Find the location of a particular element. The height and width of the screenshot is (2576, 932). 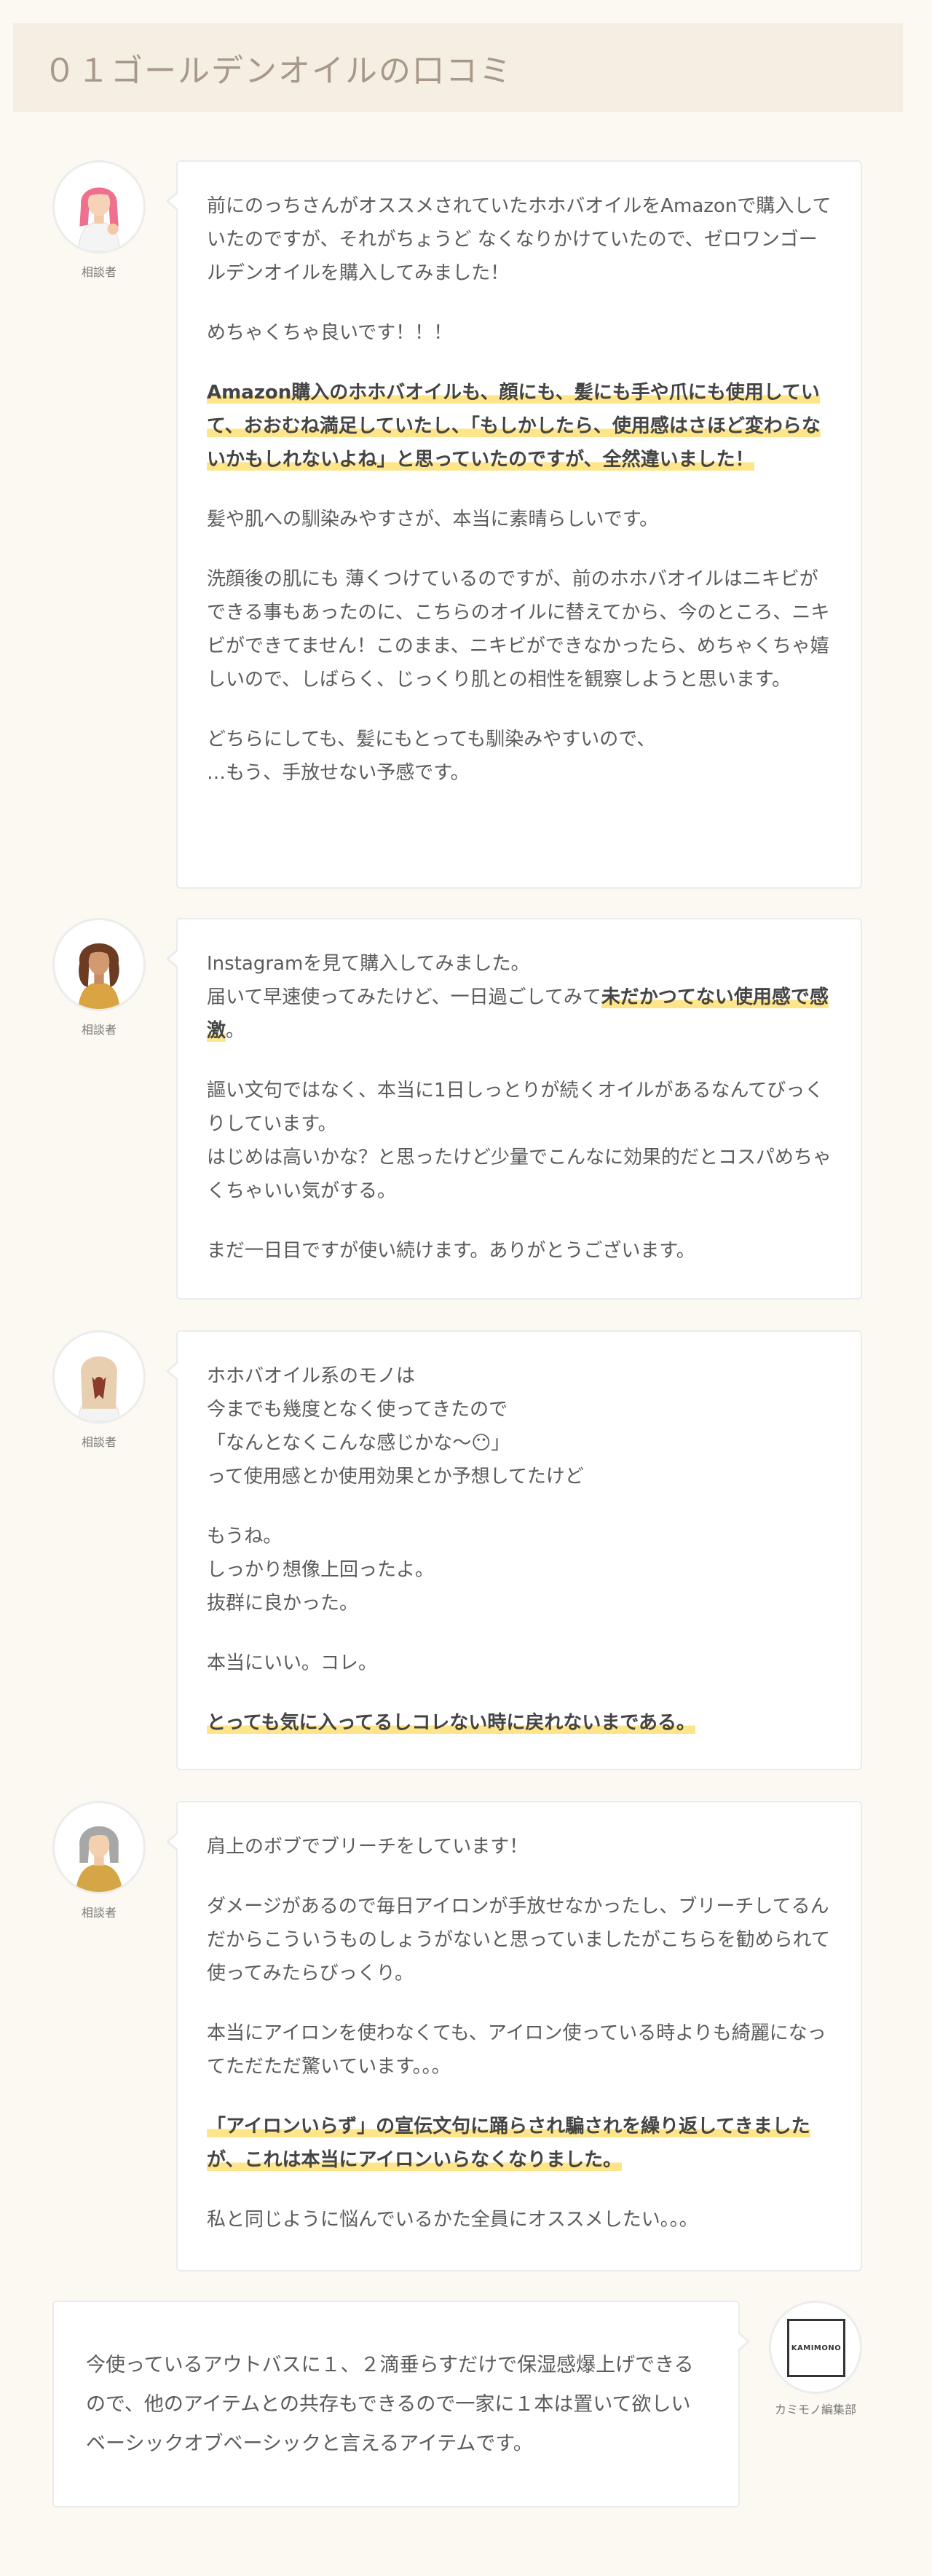

section-title: ０１ゴールデンオイルの口コミ is located at coordinates (278, 71).